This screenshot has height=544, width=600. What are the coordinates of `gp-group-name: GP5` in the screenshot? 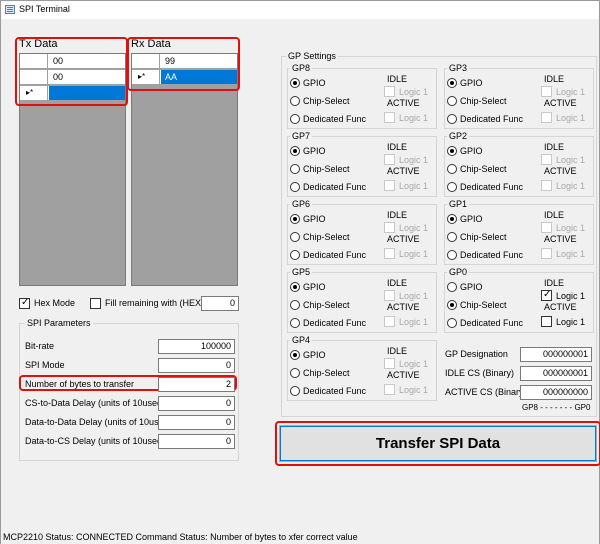 It's located at (301, 272).